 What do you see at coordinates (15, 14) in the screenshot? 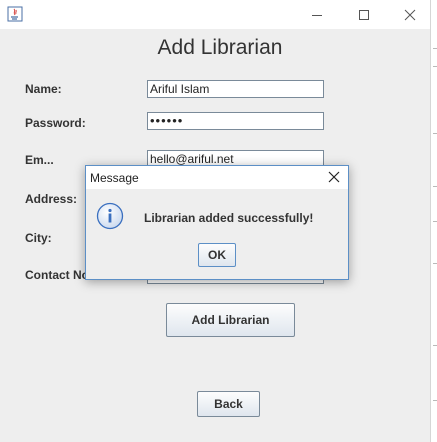
I see `java-app-icon` at bounding box center [15, 14].